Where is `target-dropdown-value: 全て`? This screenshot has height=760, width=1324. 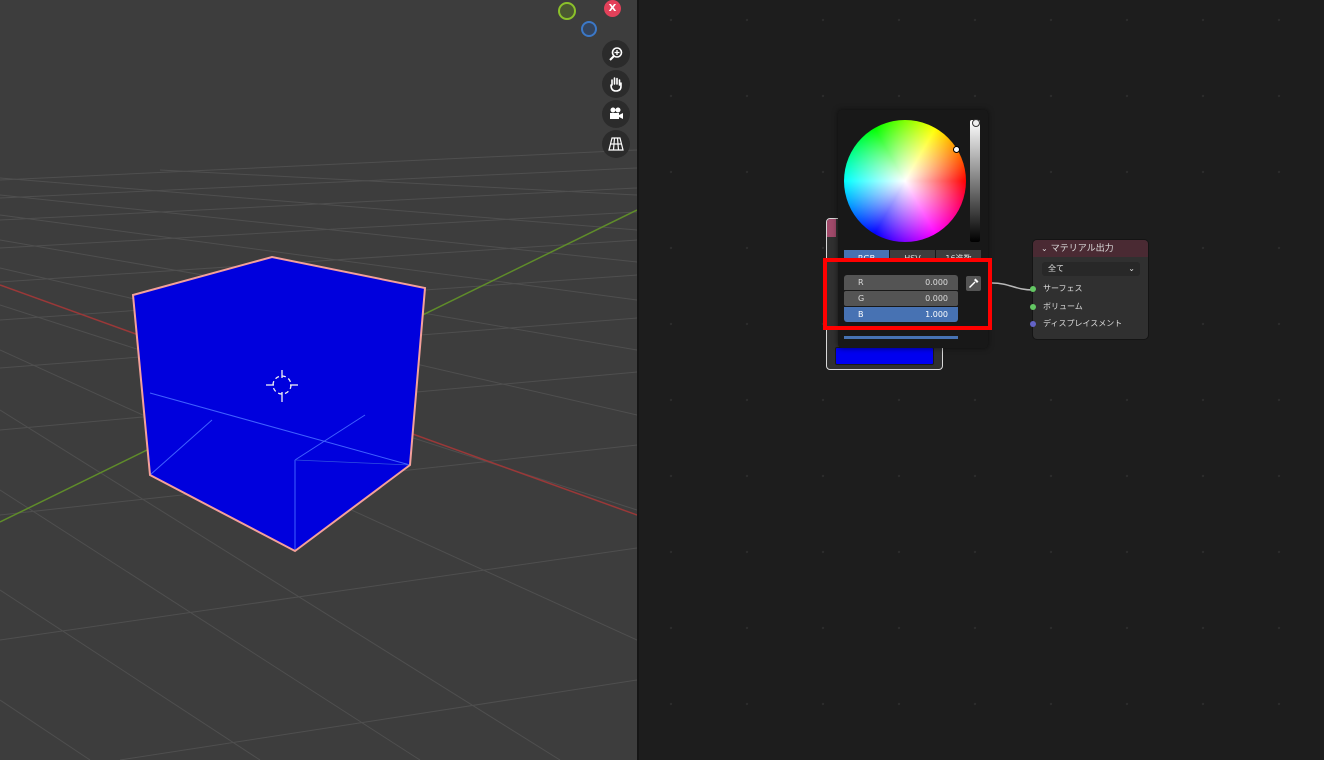
target-dropdown-value: 全て is located at coordinates (1056, 268).